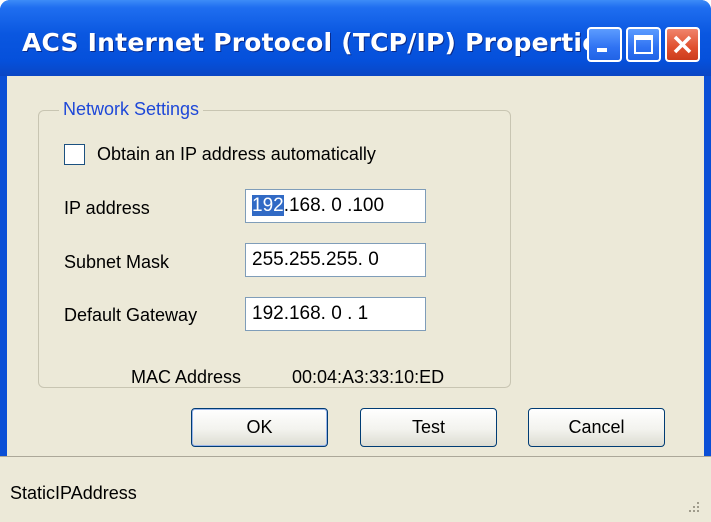  Describe the element at coordinates (74, 154) in the screenshot. I see `obtain-ip-checkbox` at that location.